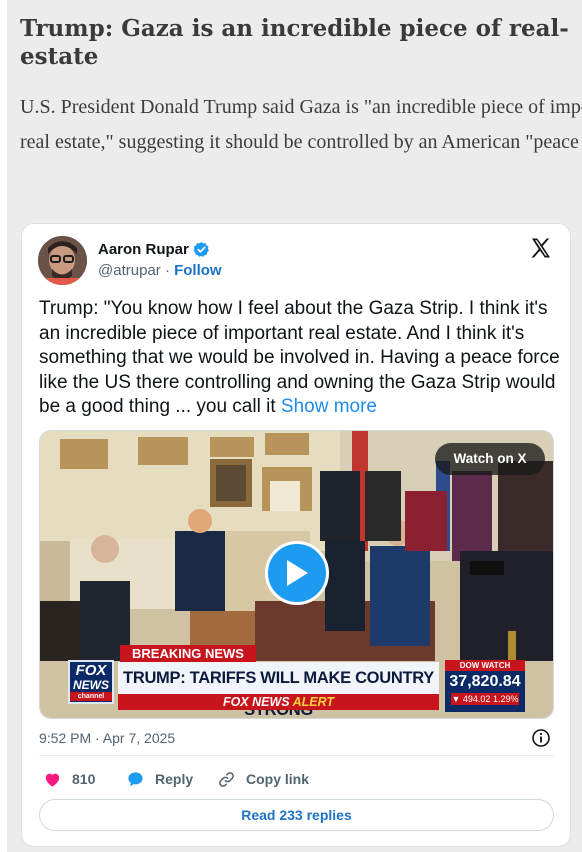 The width and height of the screenshot is (582, 852). What do you see at coordinates (62, 260) in the screenshot?
I see `avatar` at bounding box center [62, 260].